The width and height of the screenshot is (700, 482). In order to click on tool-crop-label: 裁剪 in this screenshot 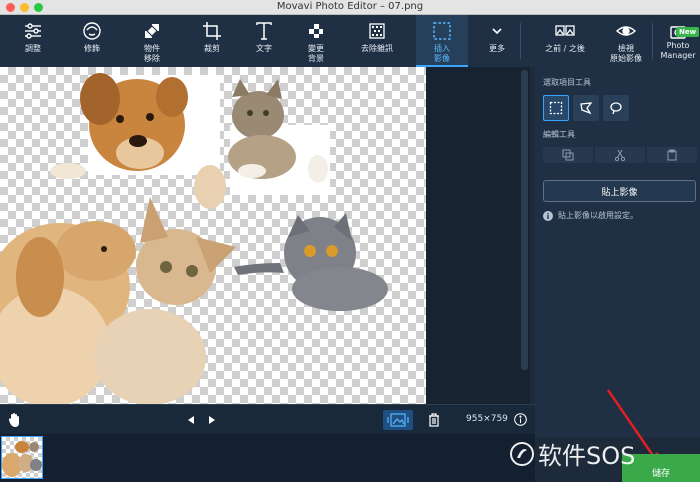, I will do `click(212, 48)`.